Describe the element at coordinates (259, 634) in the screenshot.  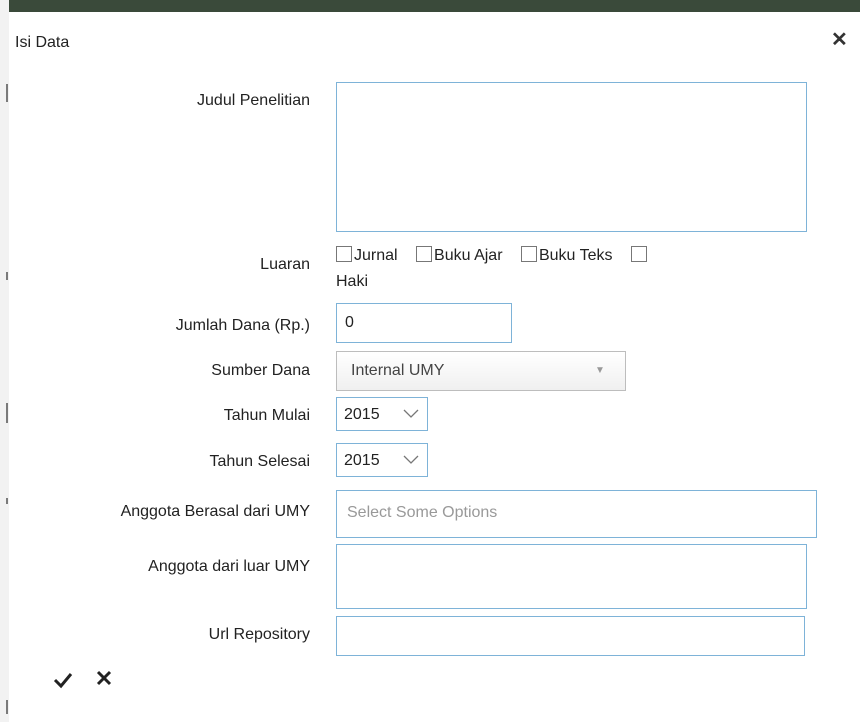
I see `url-repository-label: Url Repository` at that location.